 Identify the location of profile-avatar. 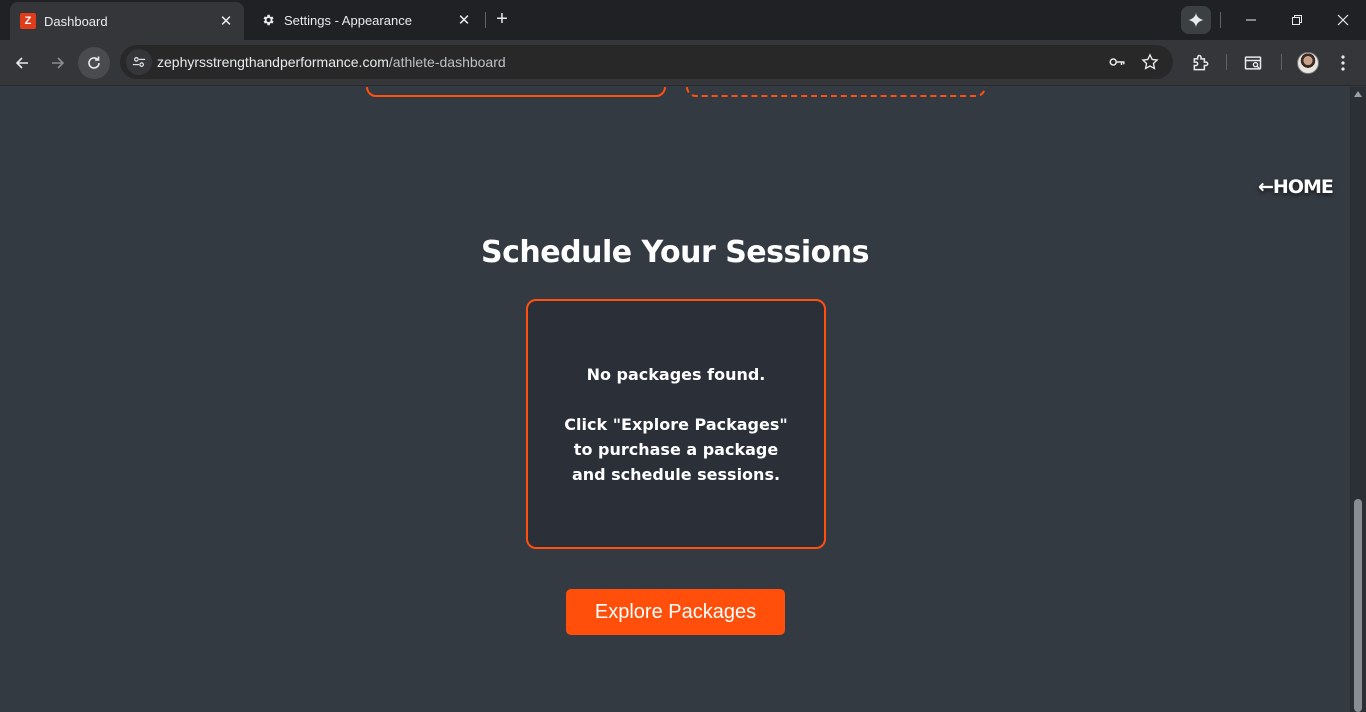
(1308, 63).